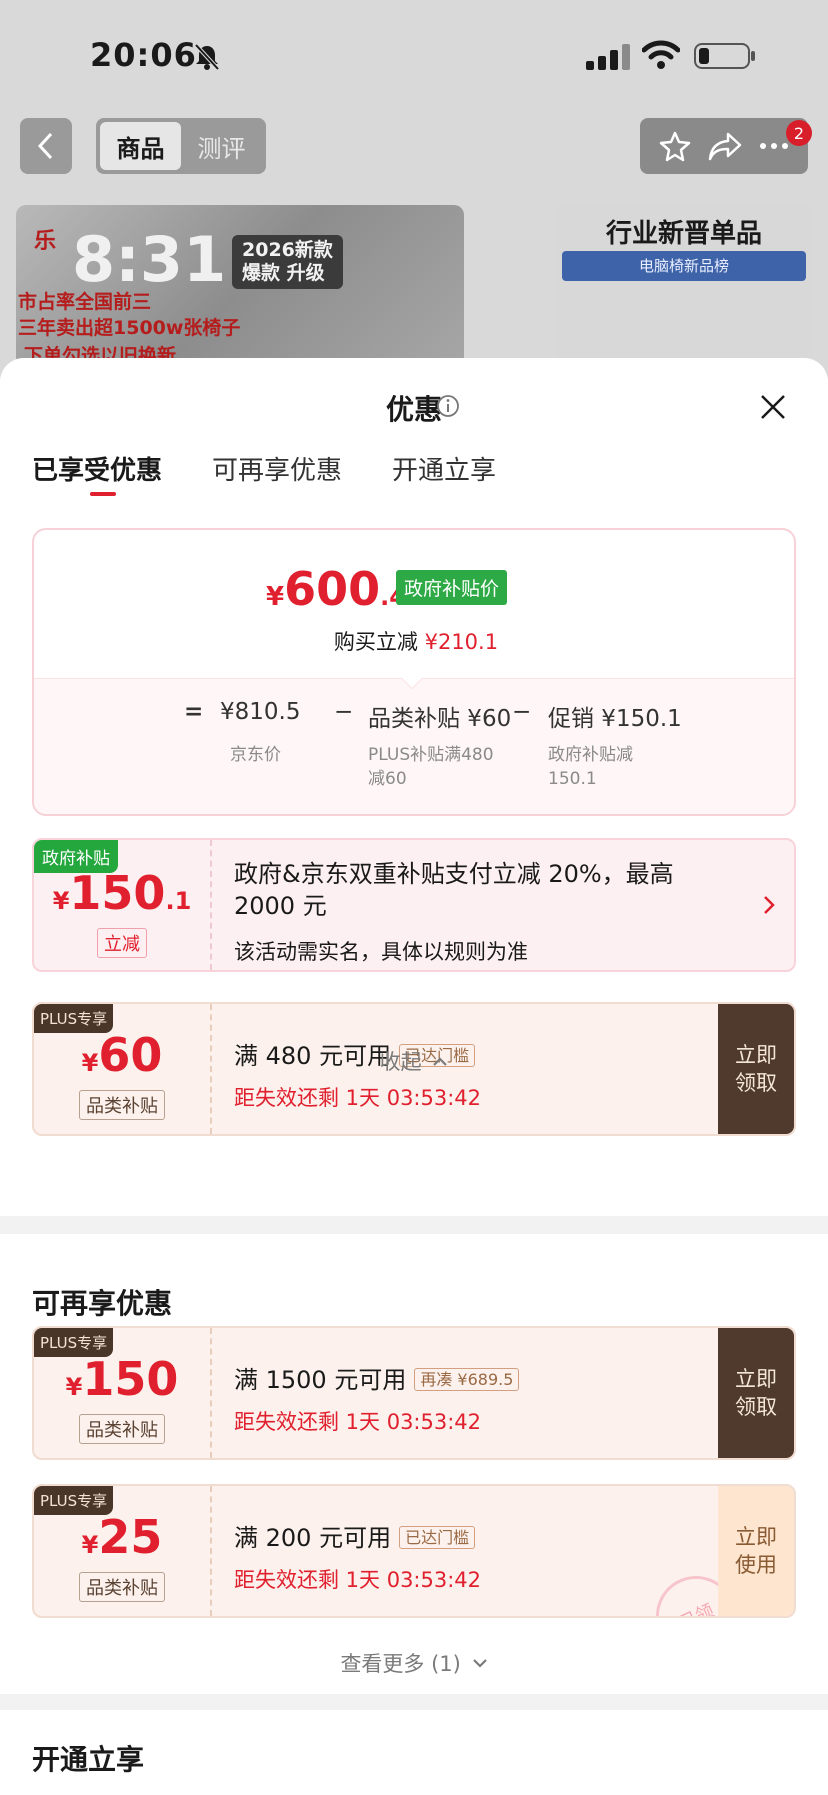 This screenshot has height=1795, width=828. What do you see at coordinates (799, 133) in the screenshot?
I see `message-badge: 2` at bounding box center [799, 133].